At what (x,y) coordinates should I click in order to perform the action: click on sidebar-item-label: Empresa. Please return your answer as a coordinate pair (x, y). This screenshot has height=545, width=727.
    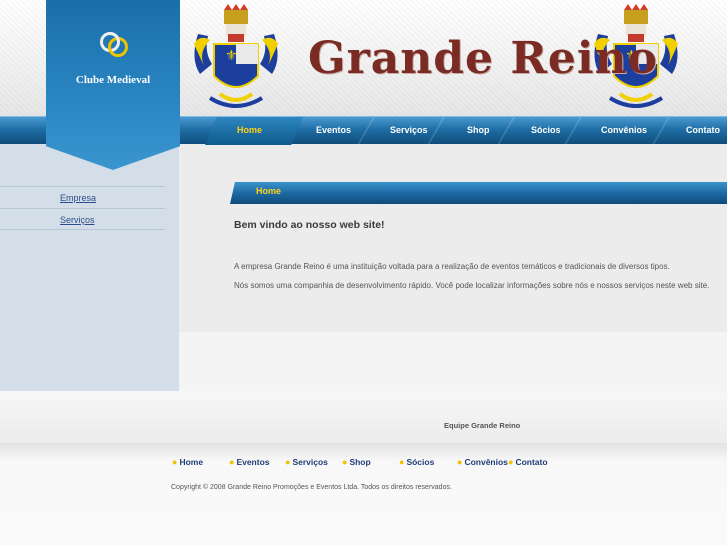
    Looking at the image, I should click on (78, 198).